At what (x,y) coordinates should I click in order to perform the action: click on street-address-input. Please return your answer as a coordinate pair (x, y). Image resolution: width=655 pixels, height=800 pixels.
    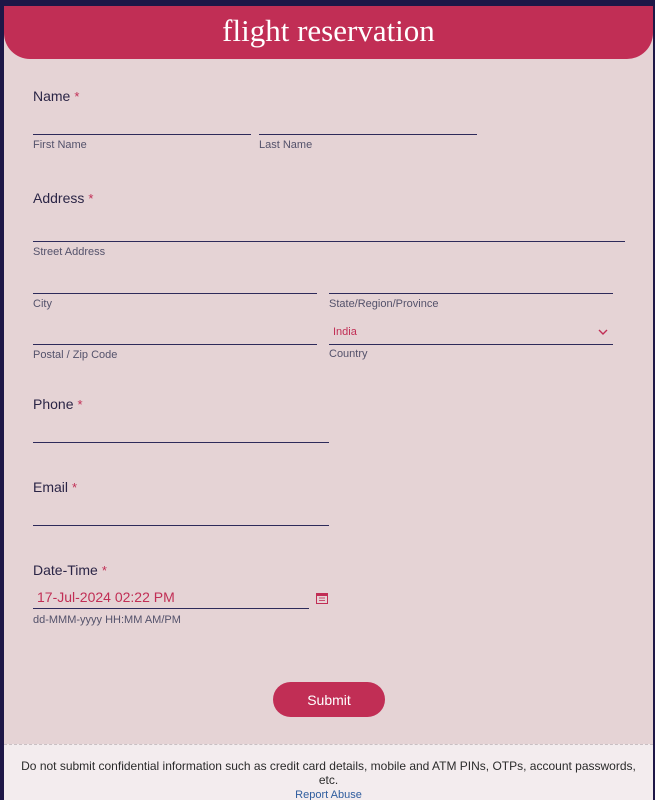
    Looking at the image, I should click on (329, 229).